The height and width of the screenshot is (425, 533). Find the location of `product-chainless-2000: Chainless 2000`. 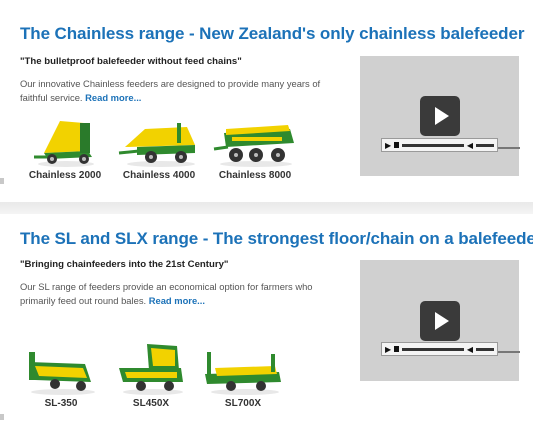

product-chainless-2000: Chainless 2000 is located at coordinates (65, 147).